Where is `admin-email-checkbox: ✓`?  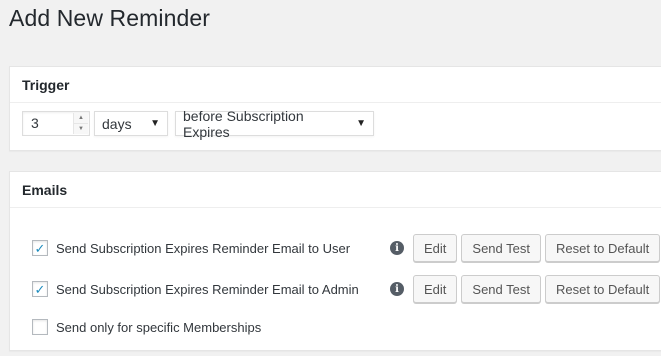 admin-email-checkbox: ✓ is located at coordinates (40, 289).